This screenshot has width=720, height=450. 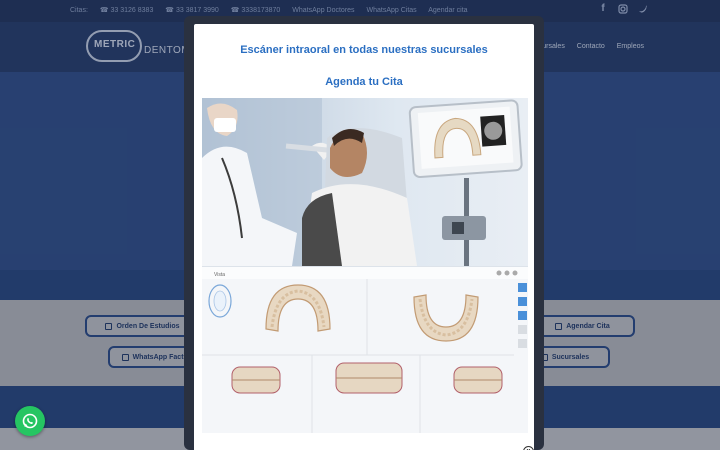 I want to click on scan-header-label: Vista, so click(x=219, y=275).